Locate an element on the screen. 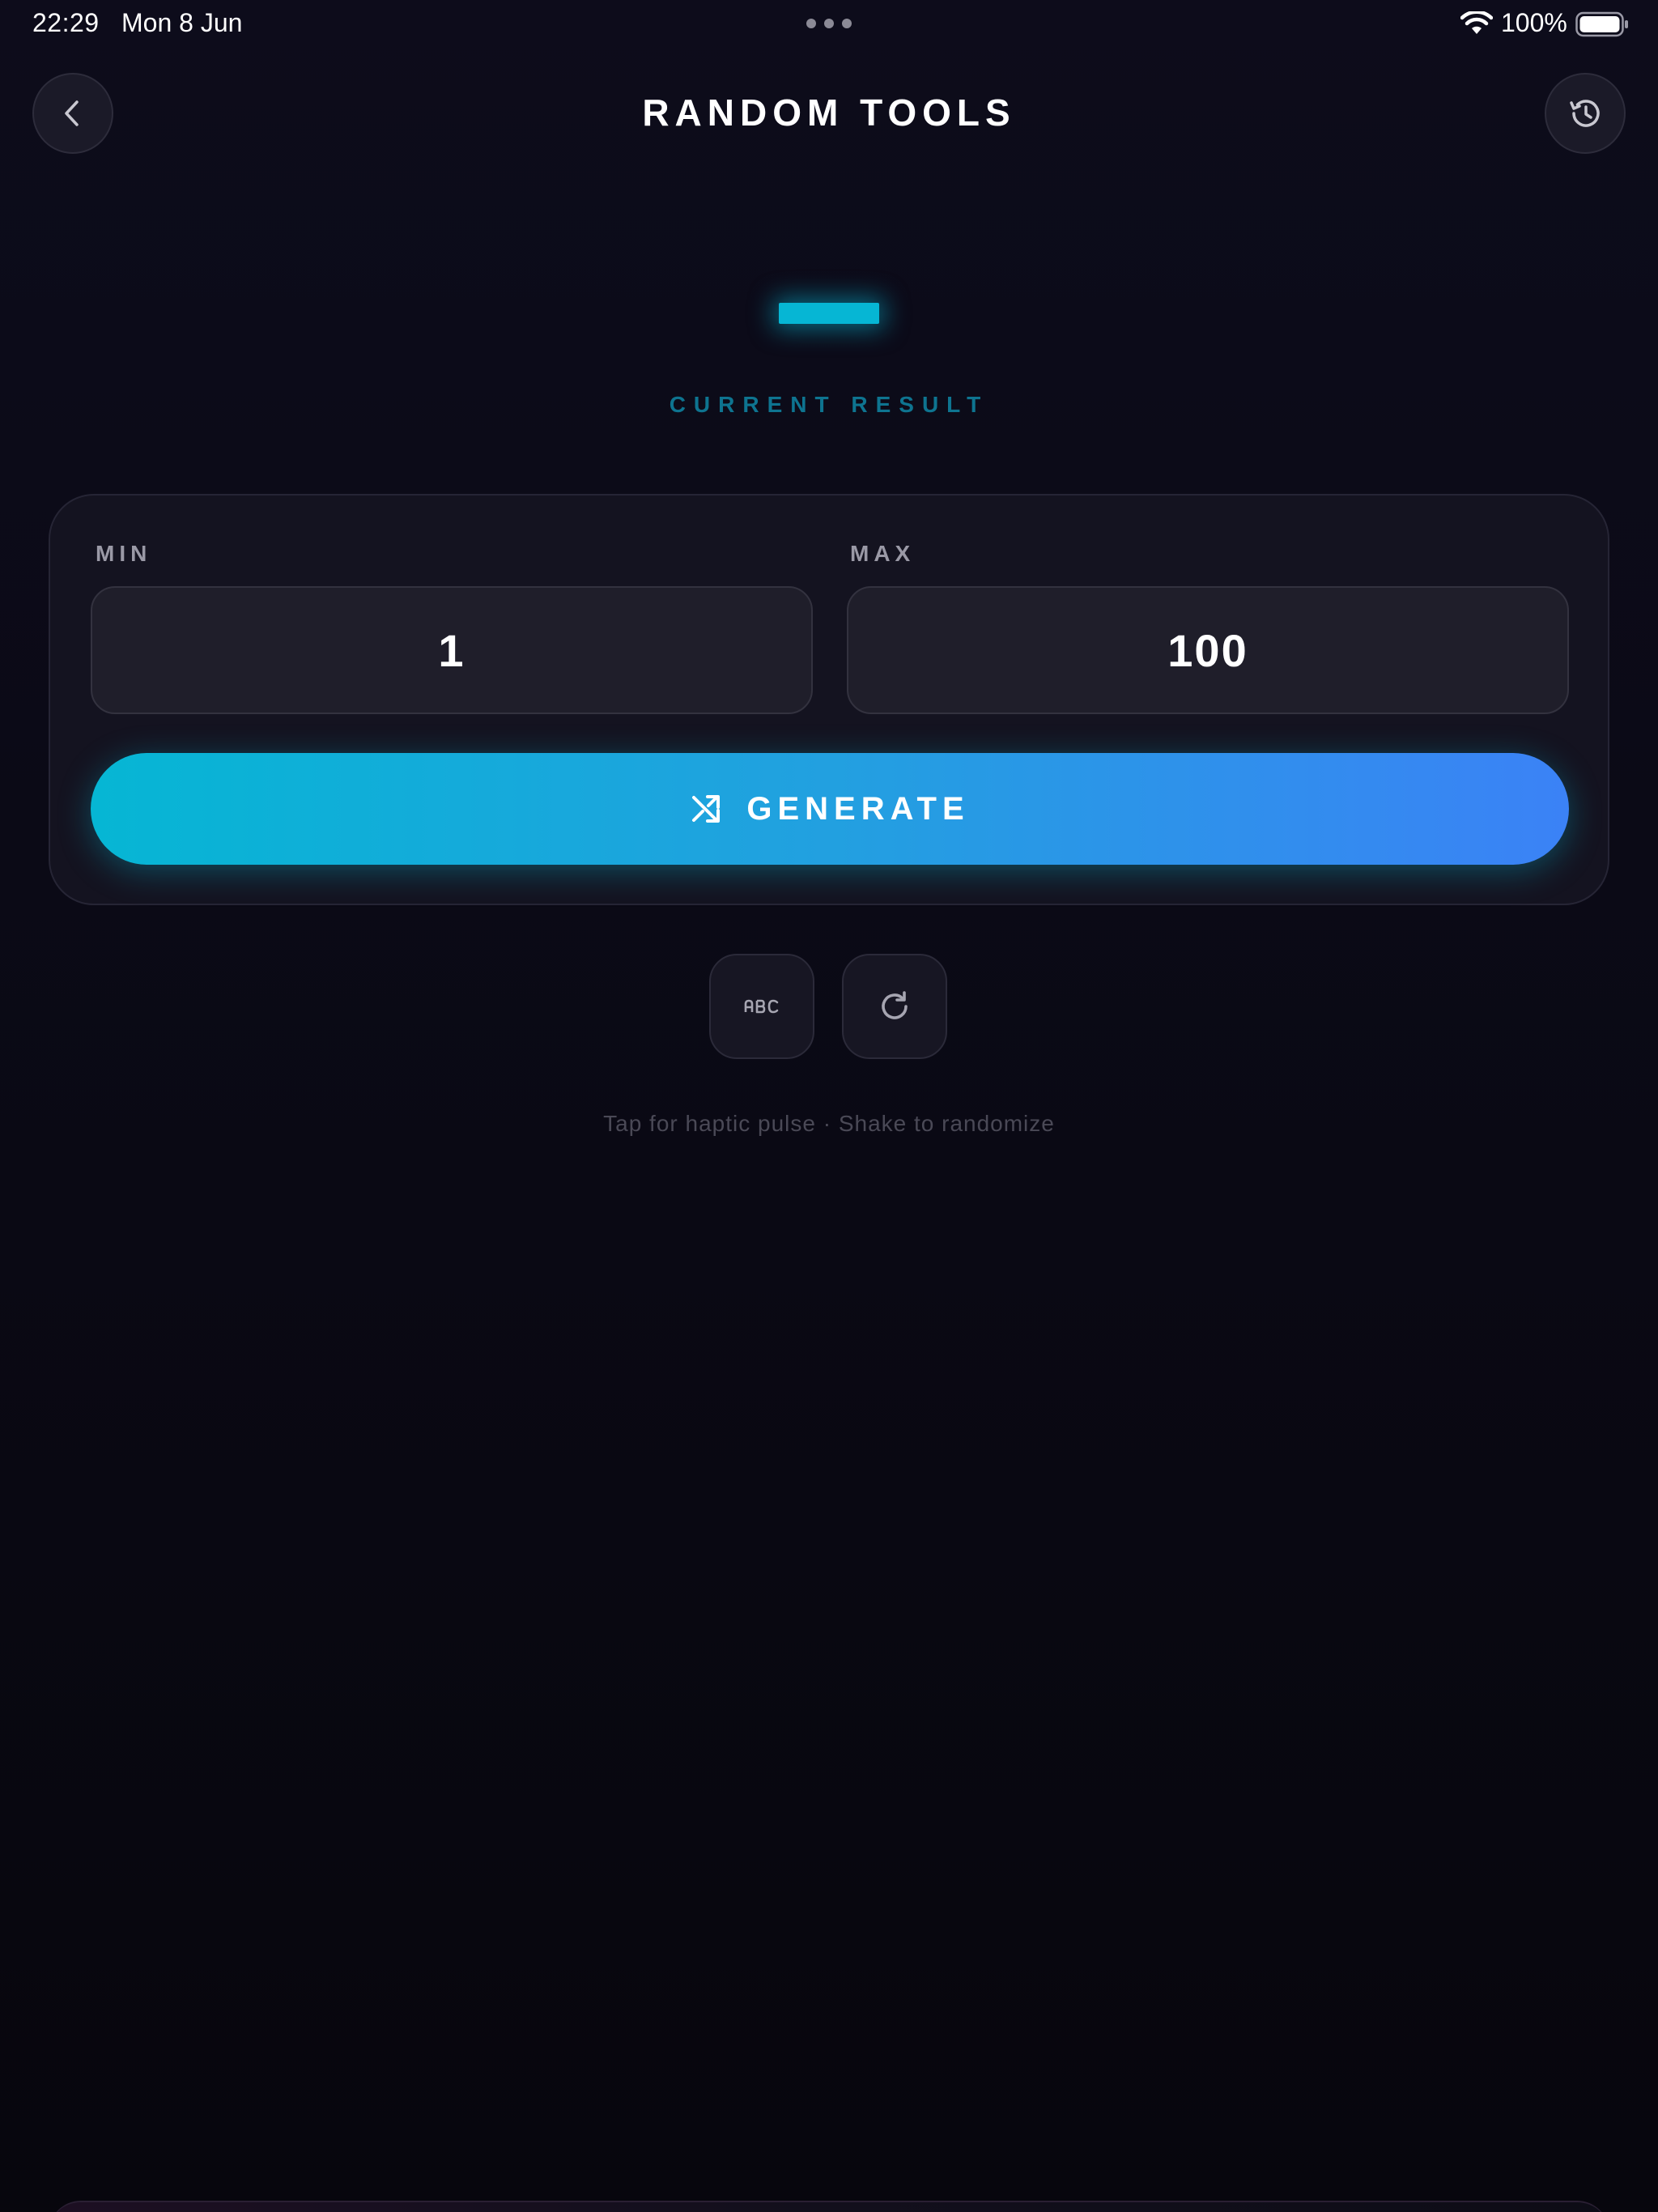 The width and height of the screenshot is (1658, 2212). reset-icon is located at coordinates (895, 1005).